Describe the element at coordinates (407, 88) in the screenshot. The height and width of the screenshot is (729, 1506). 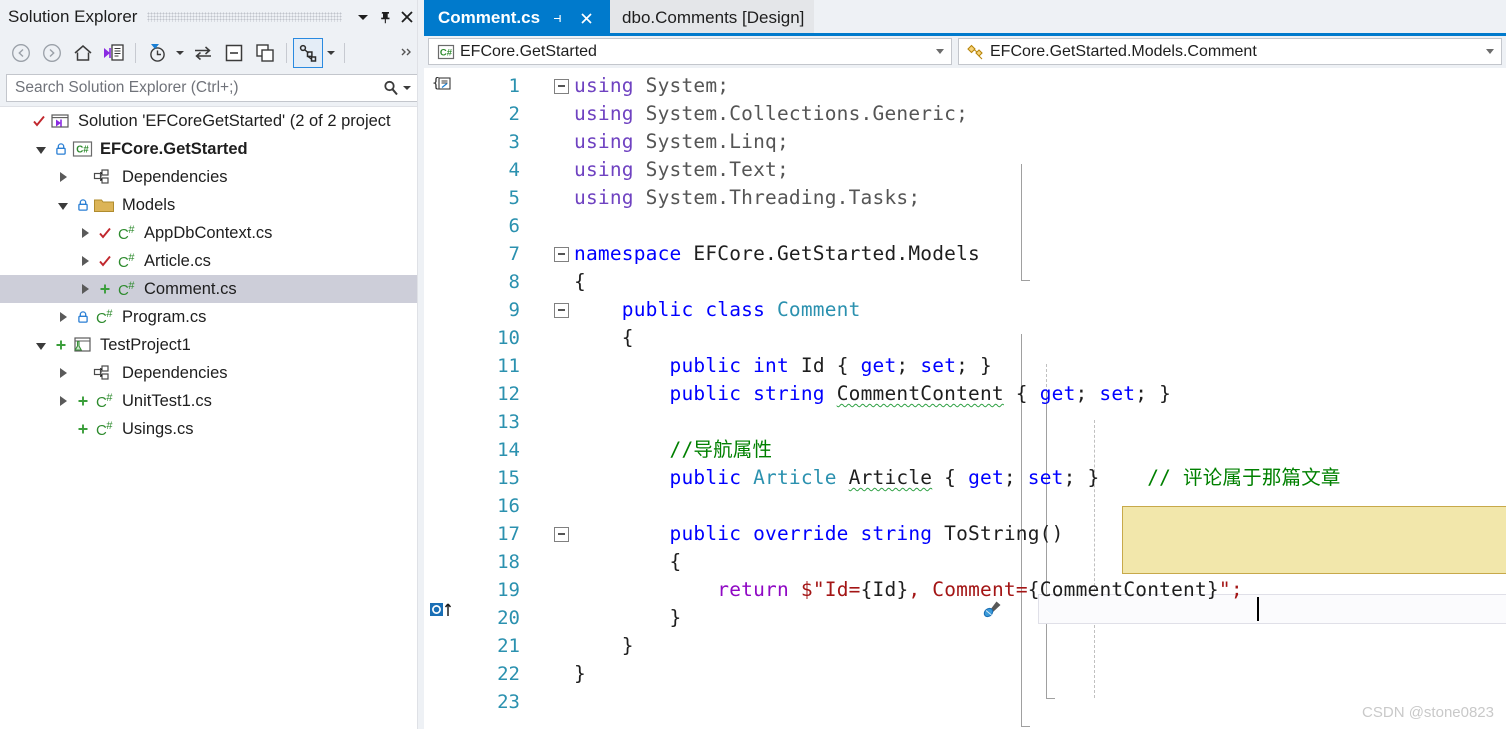
I see `search-options-dropdown` at that location.